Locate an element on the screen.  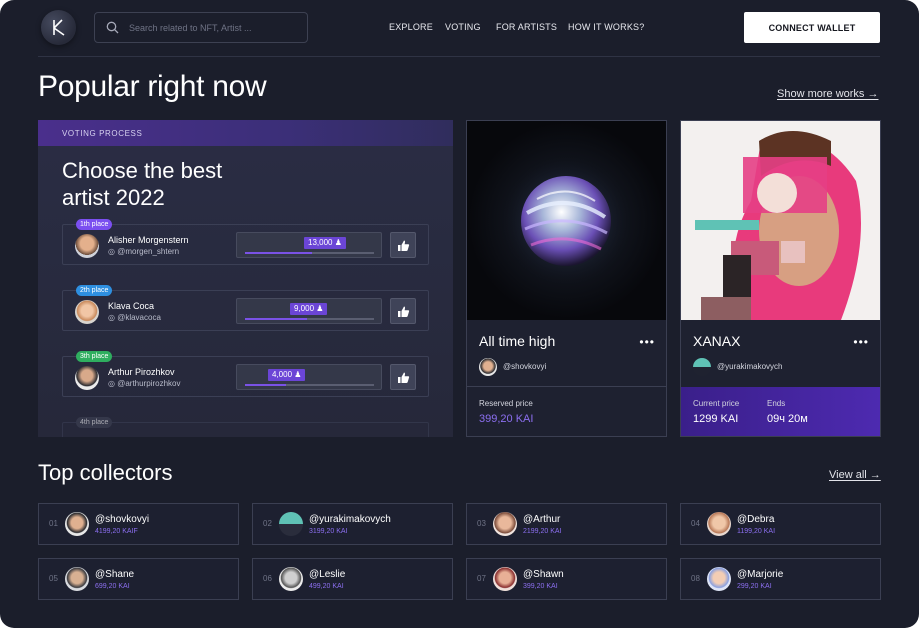
card-handle: @shovkovyi is located at coordinates (525, 366).